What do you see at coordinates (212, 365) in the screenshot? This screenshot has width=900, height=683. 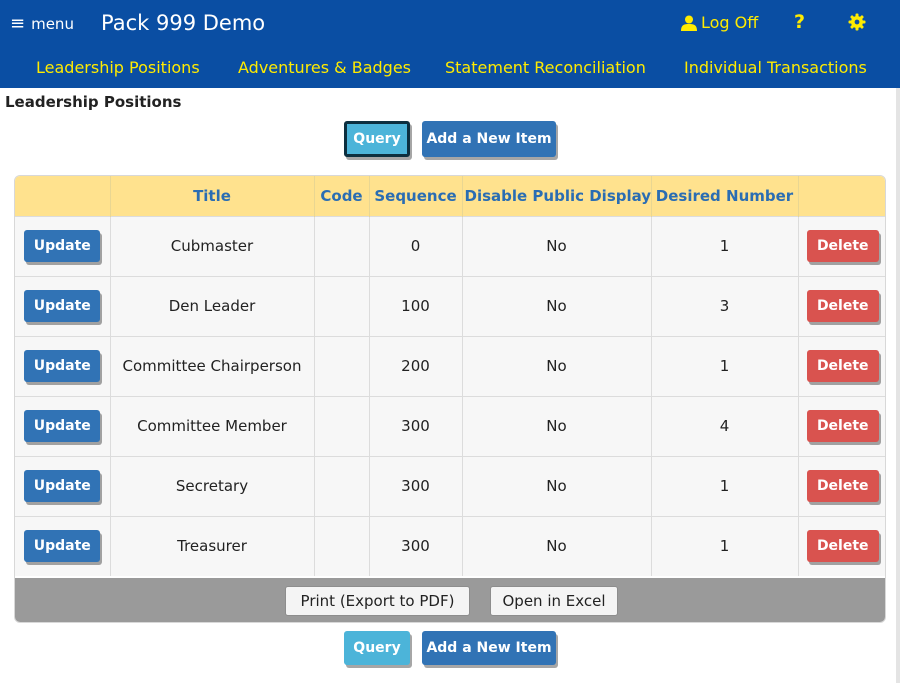 I see `title-cell: Committee Chairperson` at bounding box center [212, 365].